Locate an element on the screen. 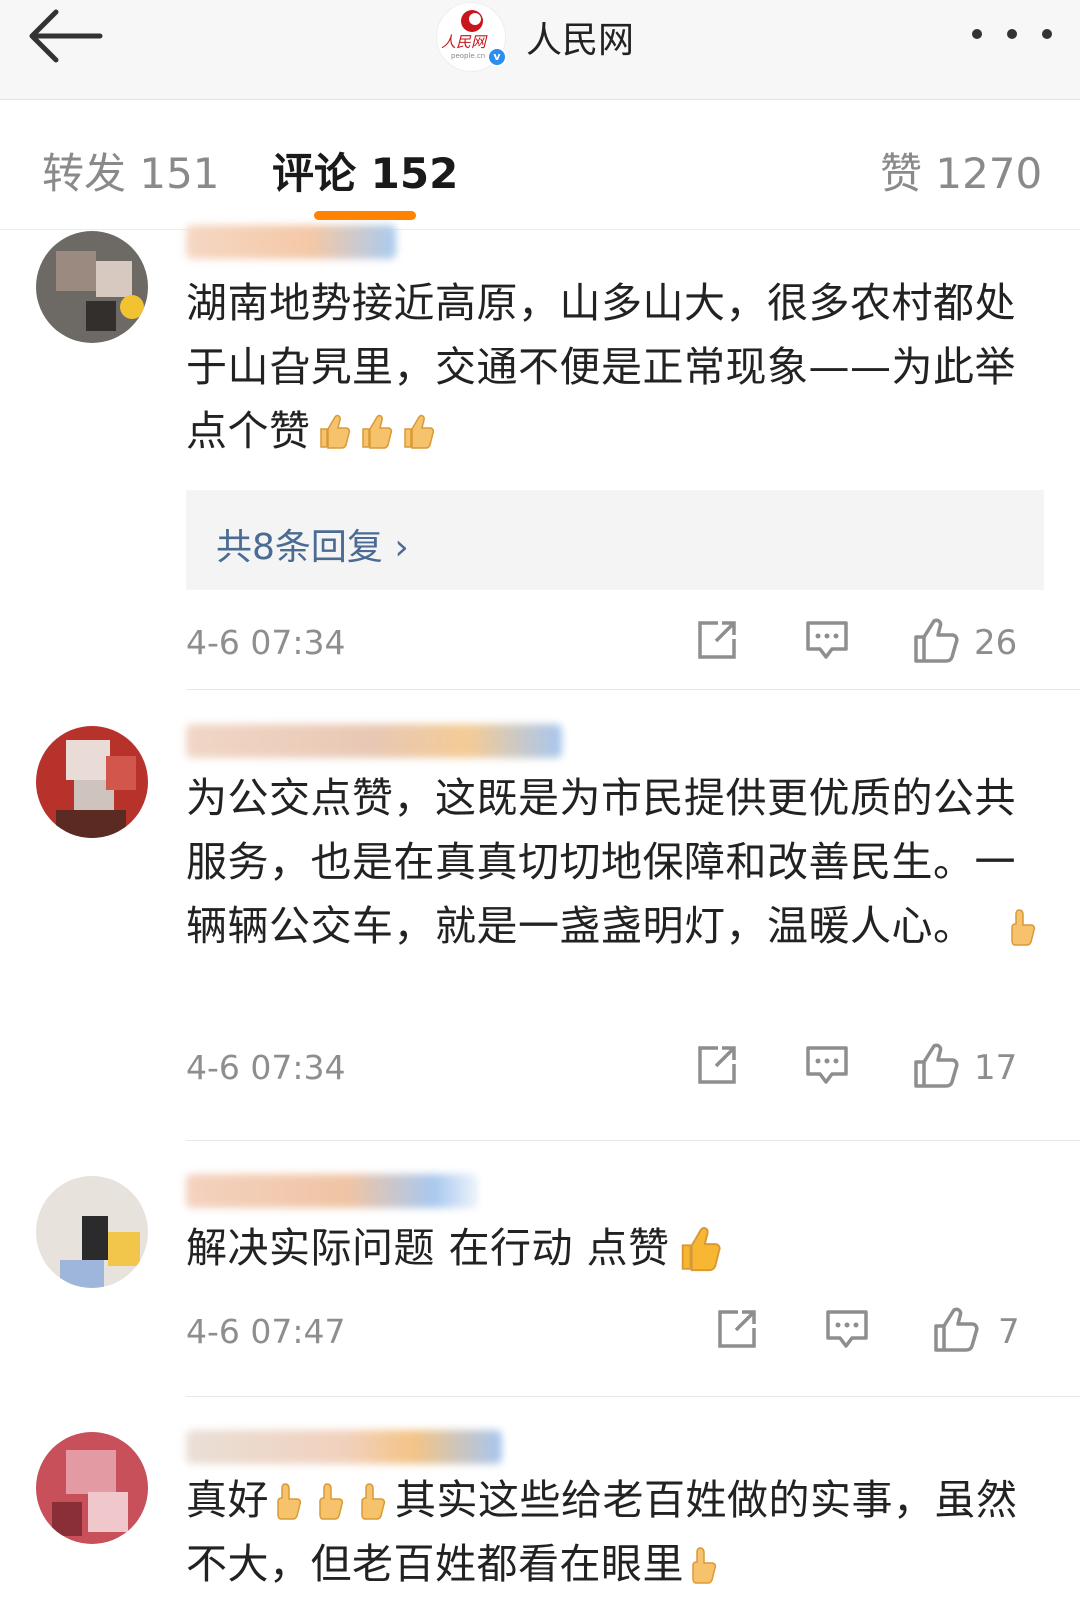  top-bar: 人民网 people.cn v 人民网 is located at coordinates (540, 50).